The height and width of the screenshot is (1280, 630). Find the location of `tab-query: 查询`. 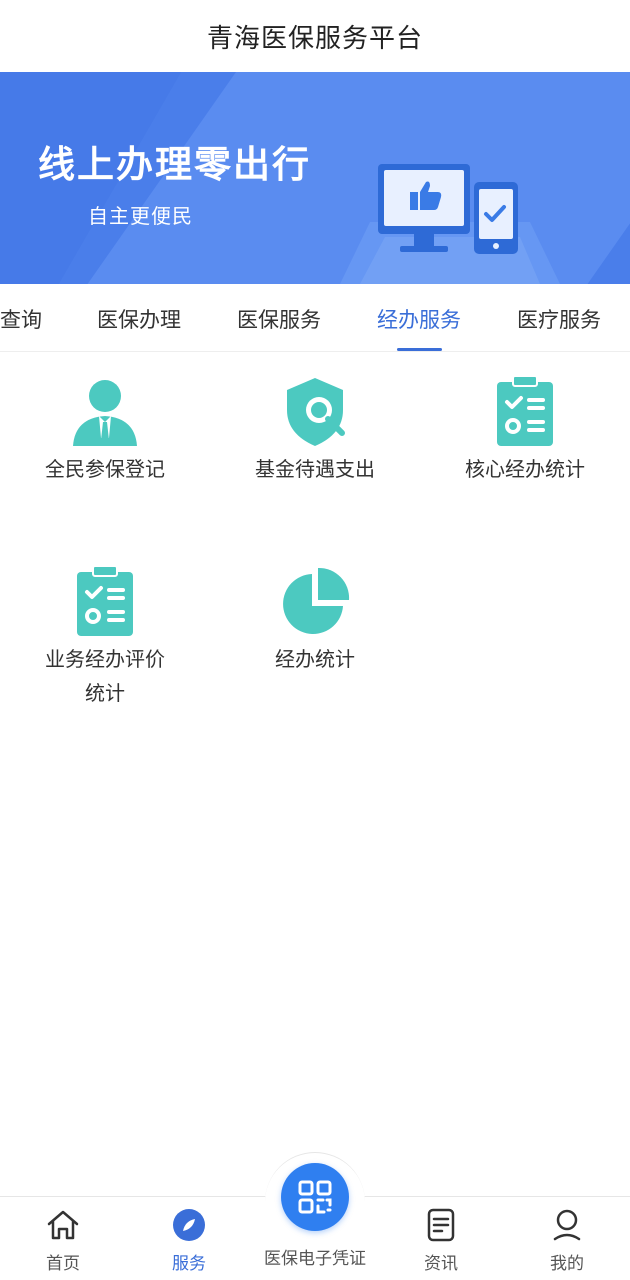

tab-query: 查询 is located at coordinates (21, 319).